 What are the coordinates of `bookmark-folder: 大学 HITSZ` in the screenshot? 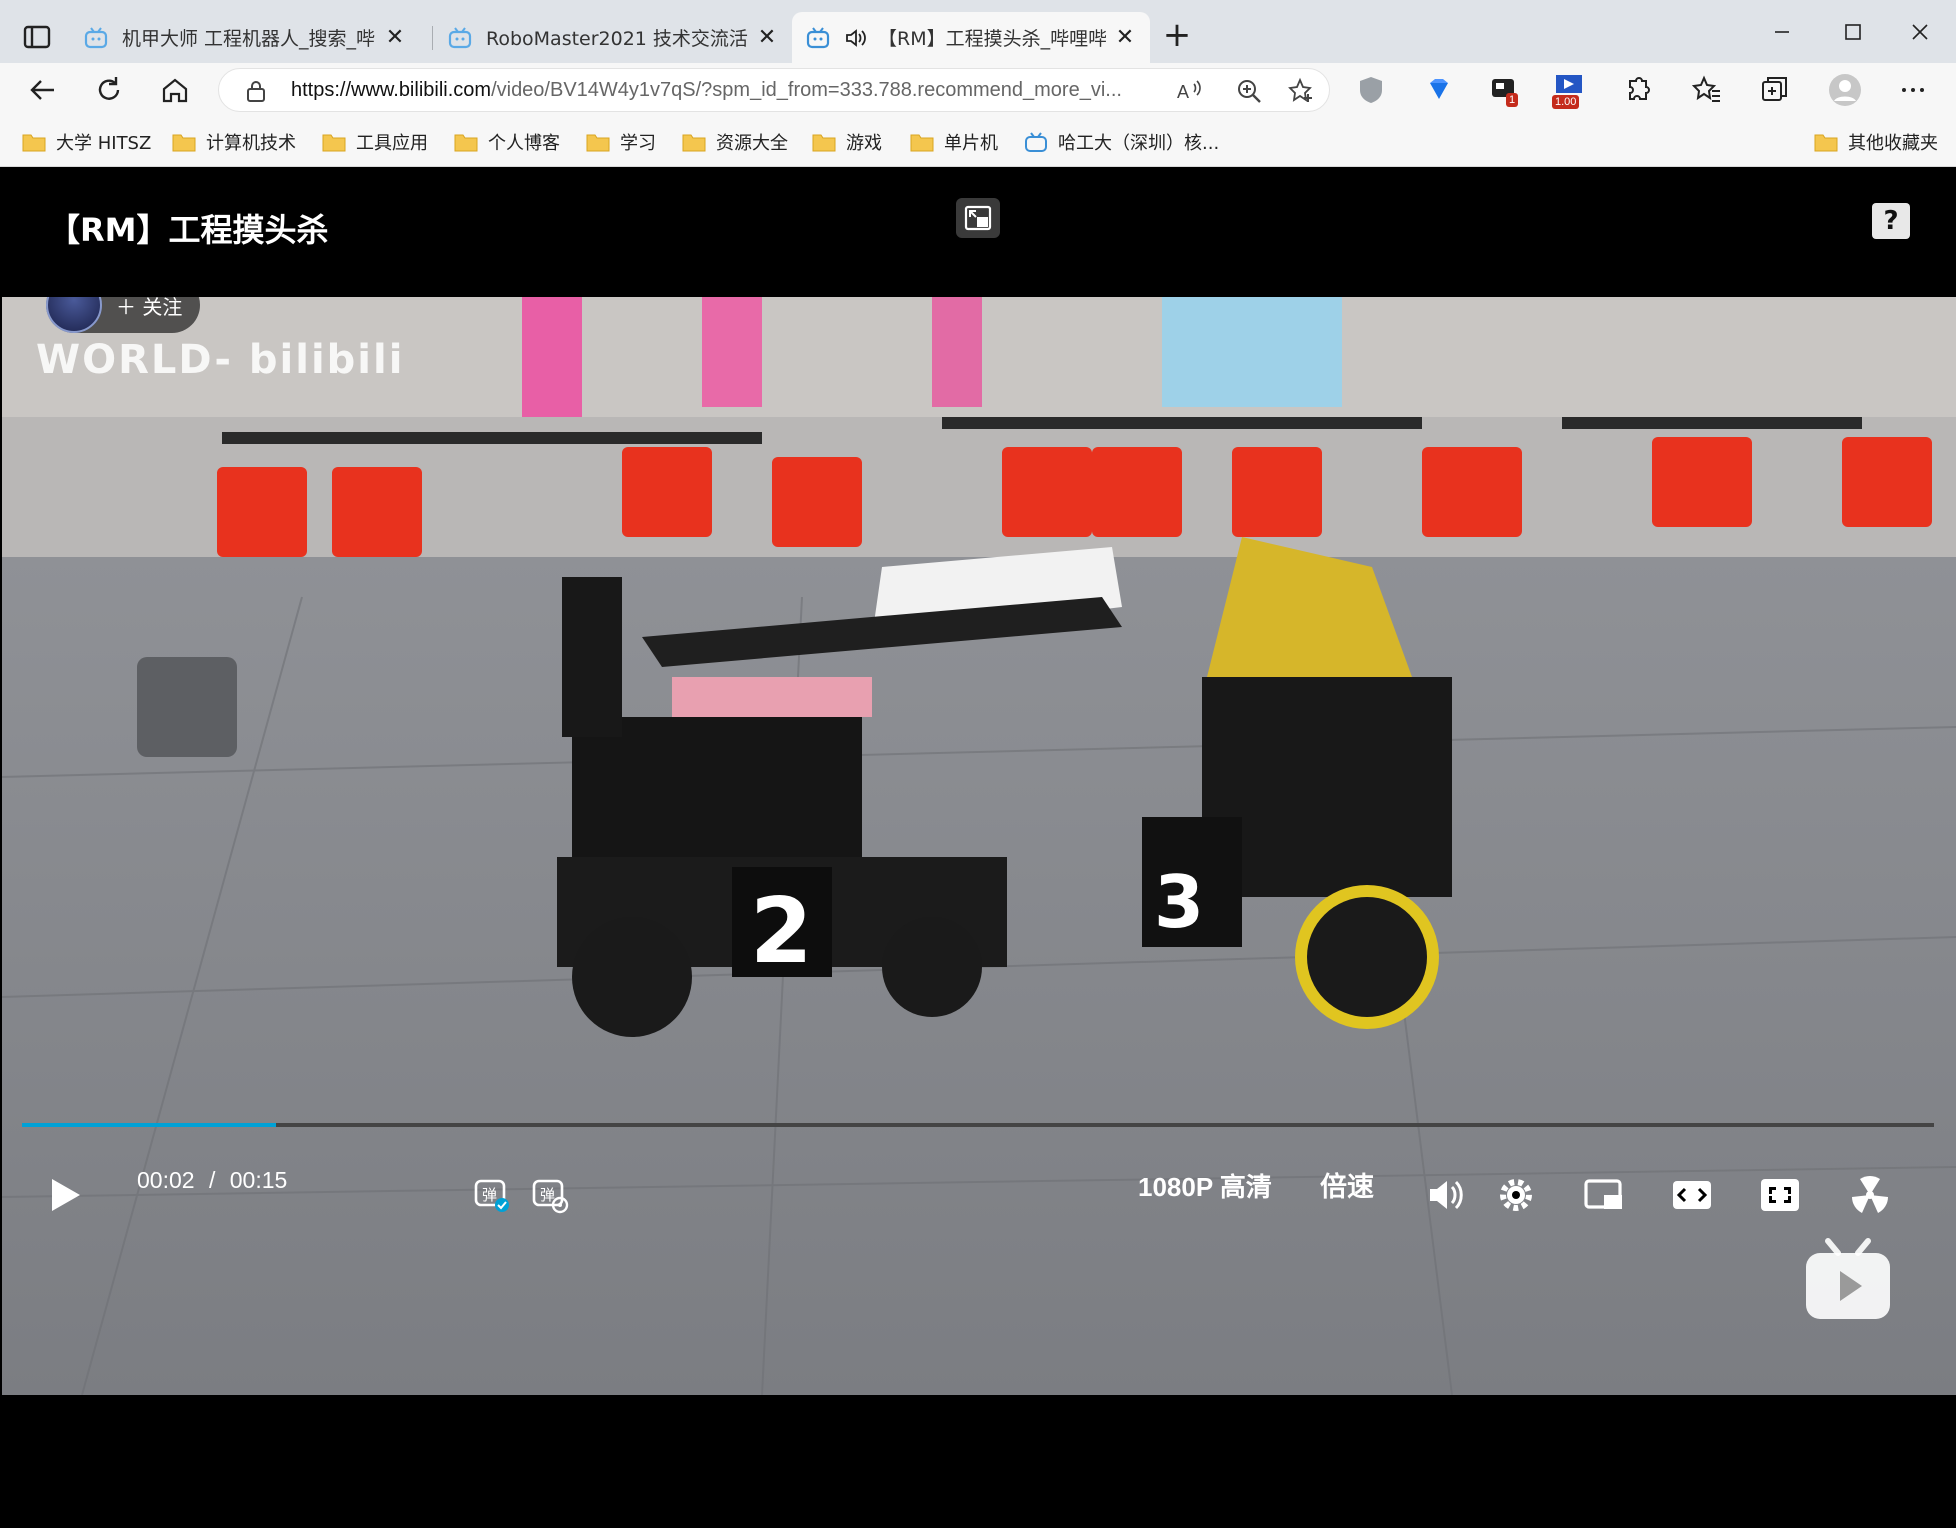 It's located at (86, 142).